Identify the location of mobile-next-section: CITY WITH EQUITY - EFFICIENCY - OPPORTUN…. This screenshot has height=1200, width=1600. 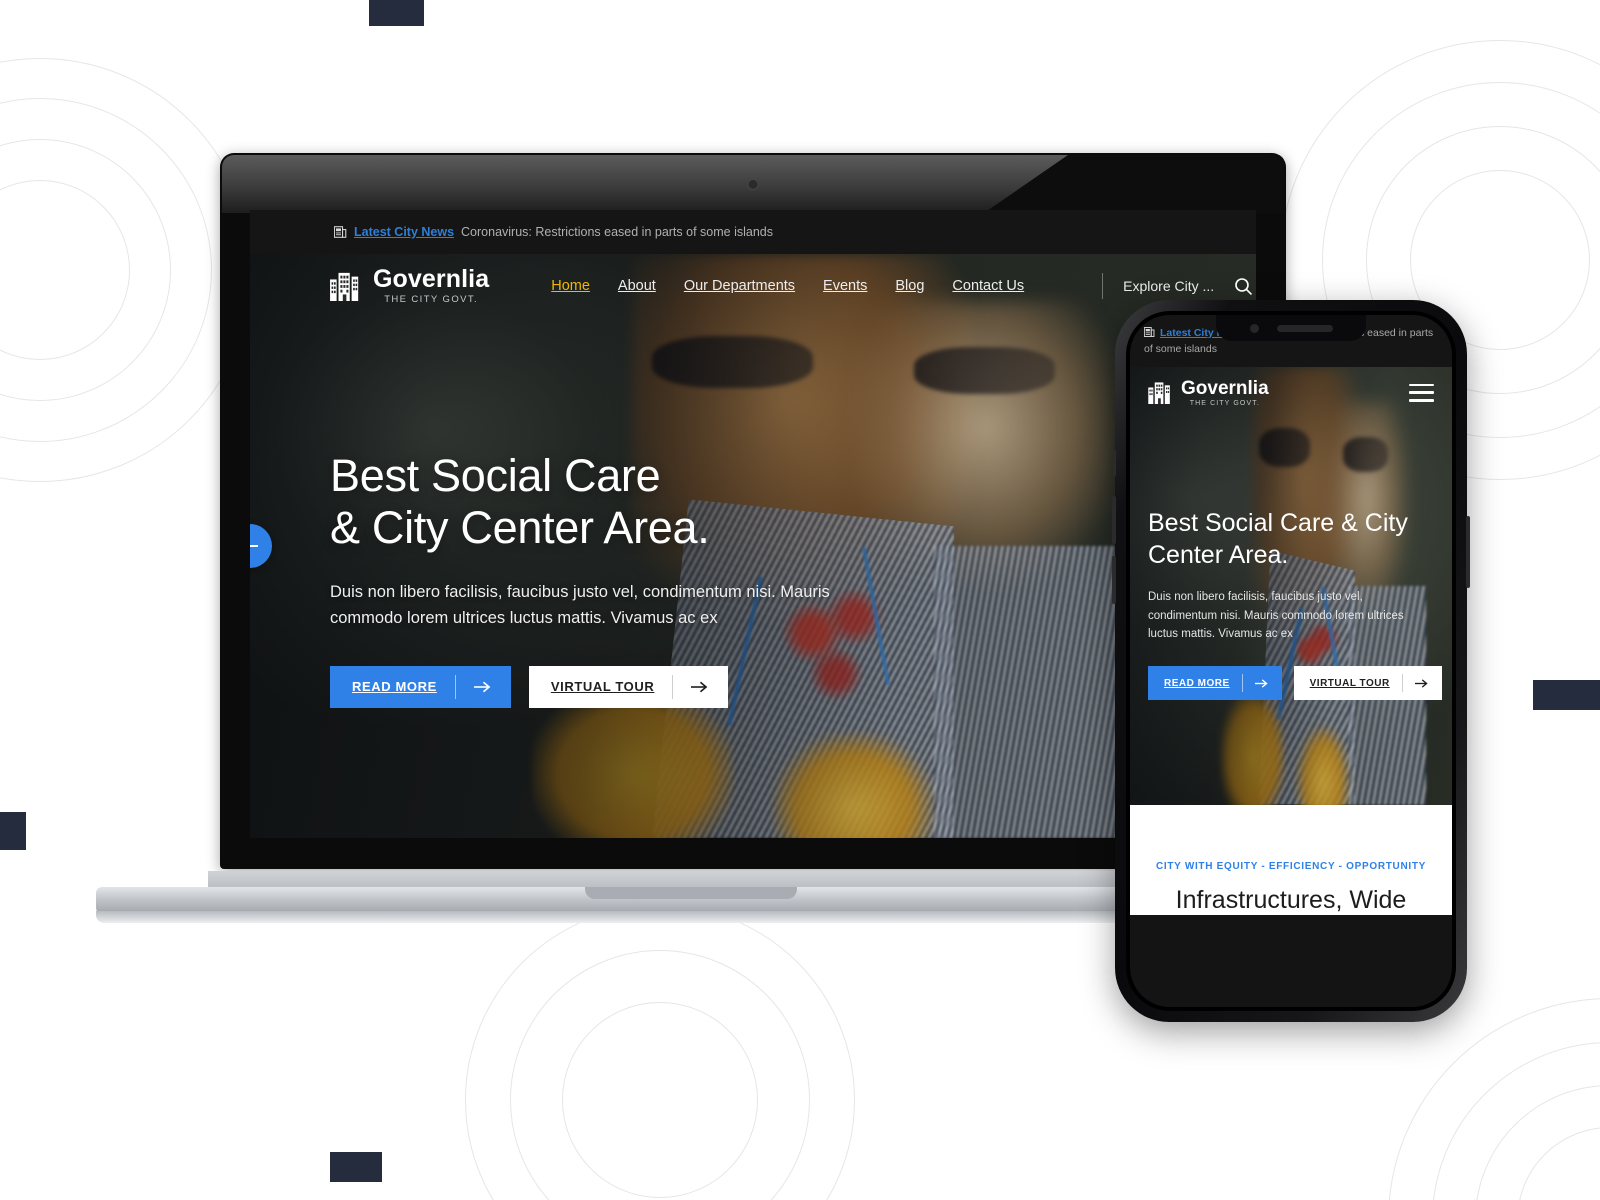
(1291, 859).